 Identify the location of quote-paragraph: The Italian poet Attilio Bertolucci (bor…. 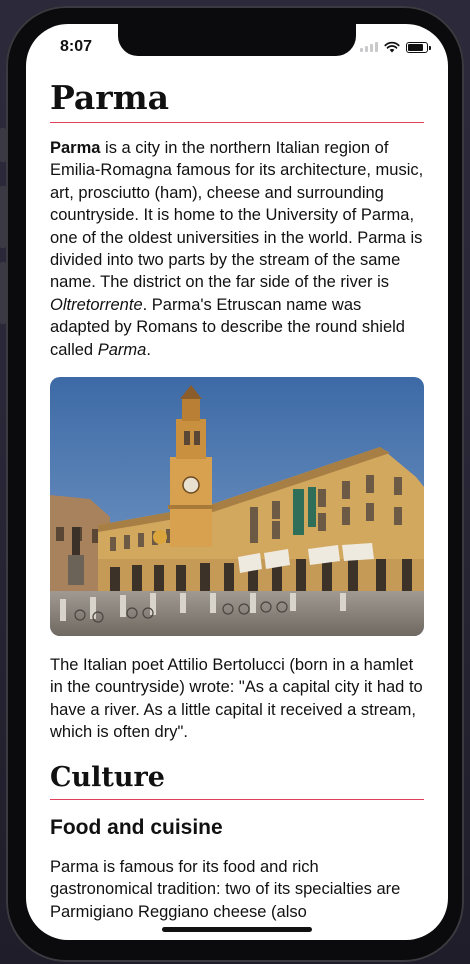
(236, 699).